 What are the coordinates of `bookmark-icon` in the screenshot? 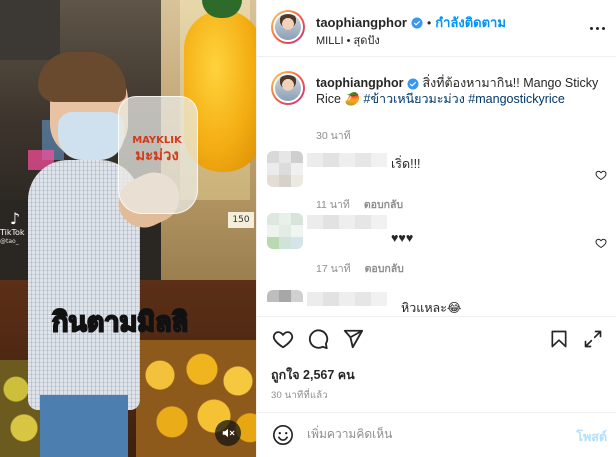 It's located at (559, 339).